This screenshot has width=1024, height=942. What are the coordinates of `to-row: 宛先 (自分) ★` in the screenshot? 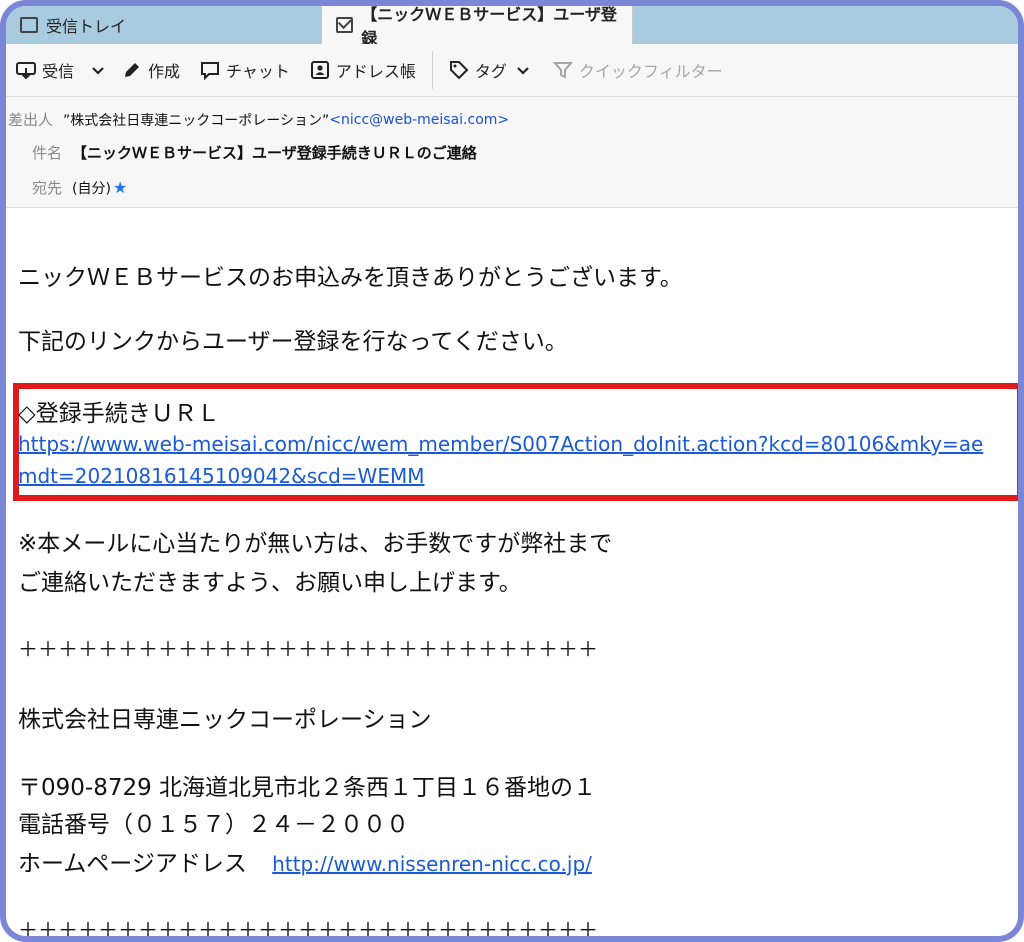 It's located at (79, 187).